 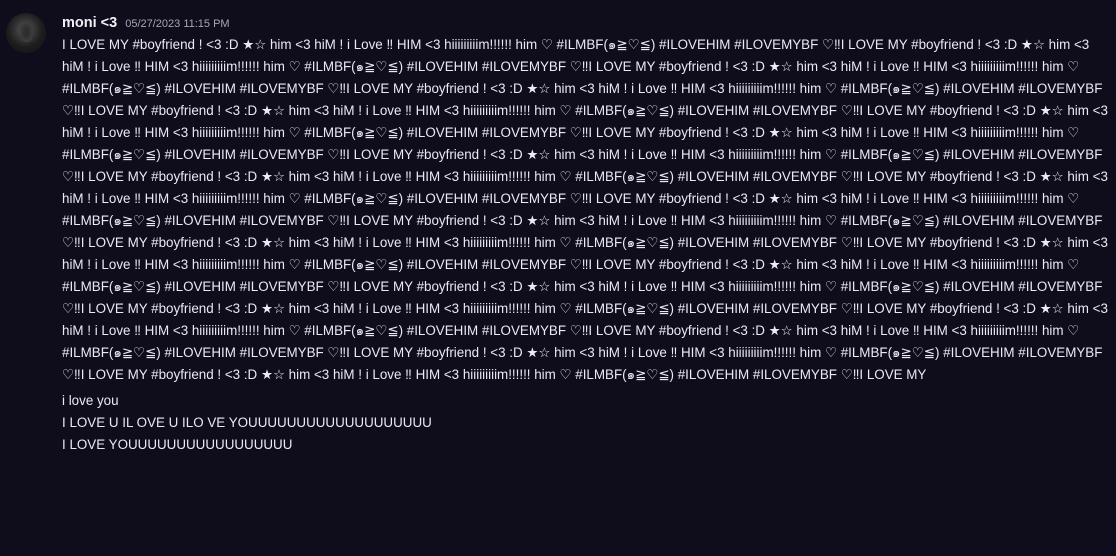 What do you see at coordinates (90, 400) in the screenshot?
I see `message-line-i-love-you: i love you` at bounding box center [90, 400].